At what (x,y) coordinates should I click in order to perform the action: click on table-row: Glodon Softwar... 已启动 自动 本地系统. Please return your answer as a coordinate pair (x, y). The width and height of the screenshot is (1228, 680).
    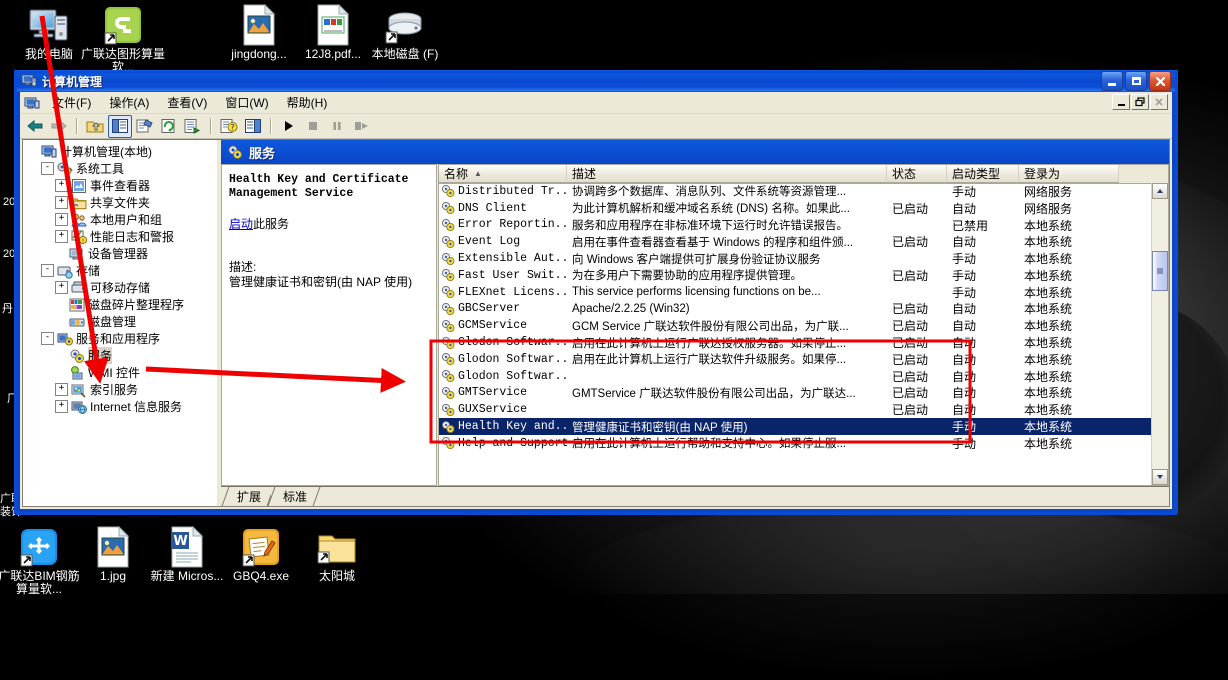
    Looking at the image, I should click on (795, 376).